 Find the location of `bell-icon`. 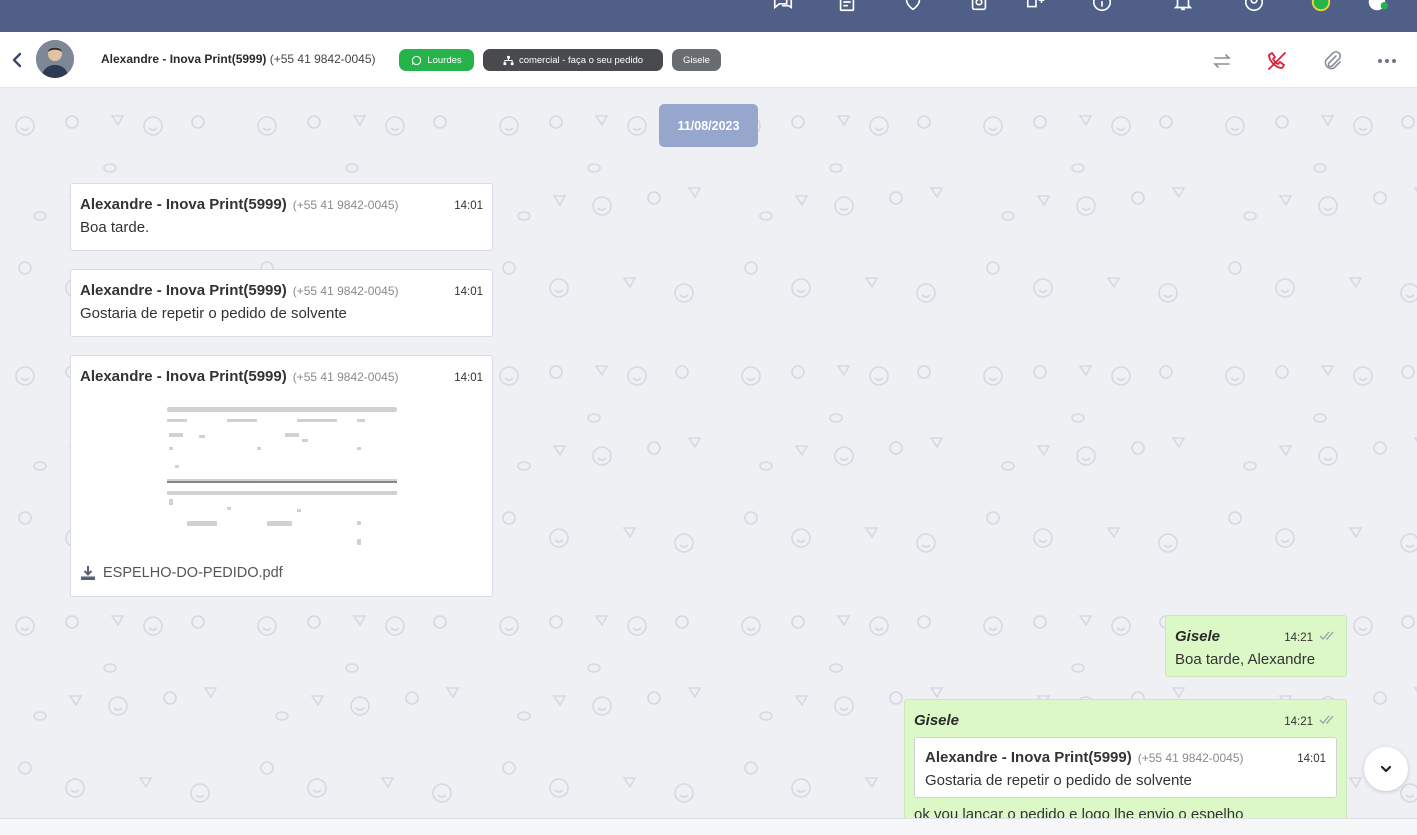

bell-icon is located at coordinates (1183, 7).